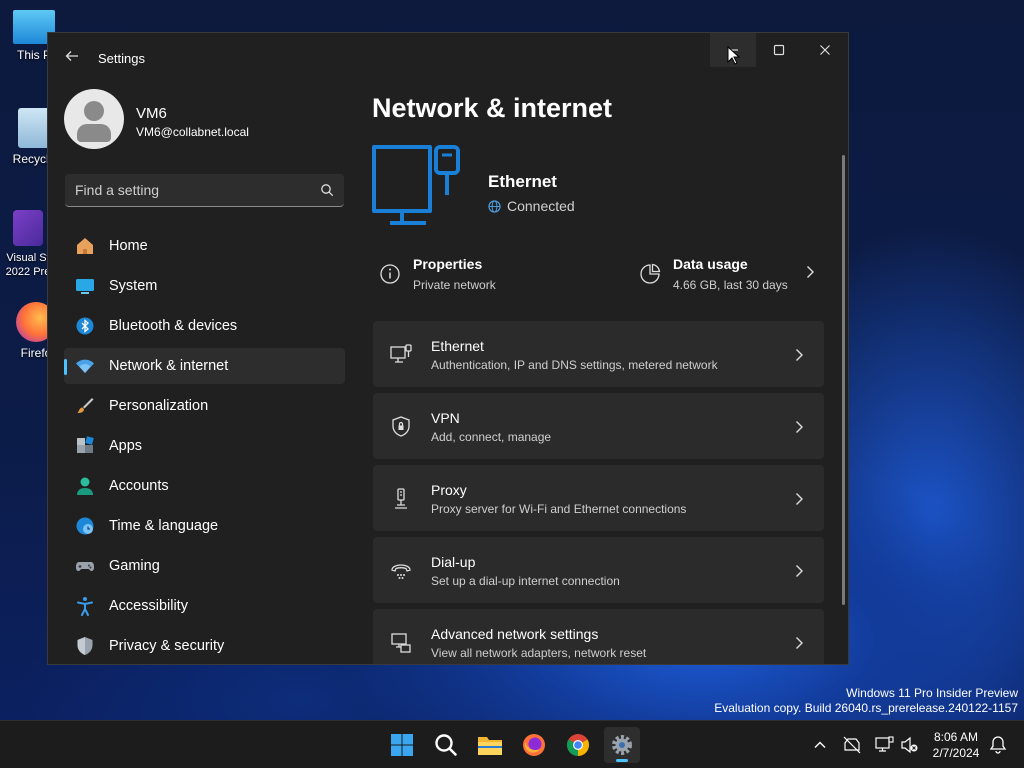 The width and height of the screenshot is (1024, 768). I want to click on sidebar-item-home: Home, so click(204, 246).